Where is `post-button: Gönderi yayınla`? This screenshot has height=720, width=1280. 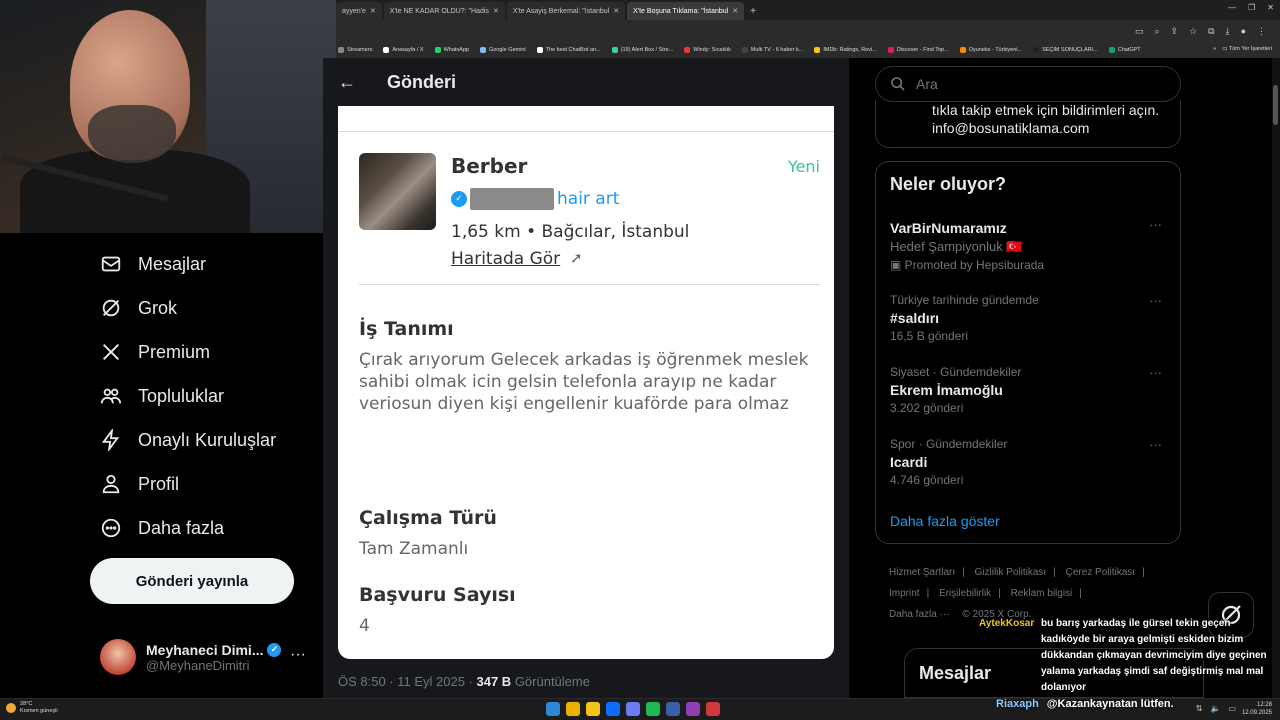
post-button: Gönderi yayınla is located at coordinates (192, 581).